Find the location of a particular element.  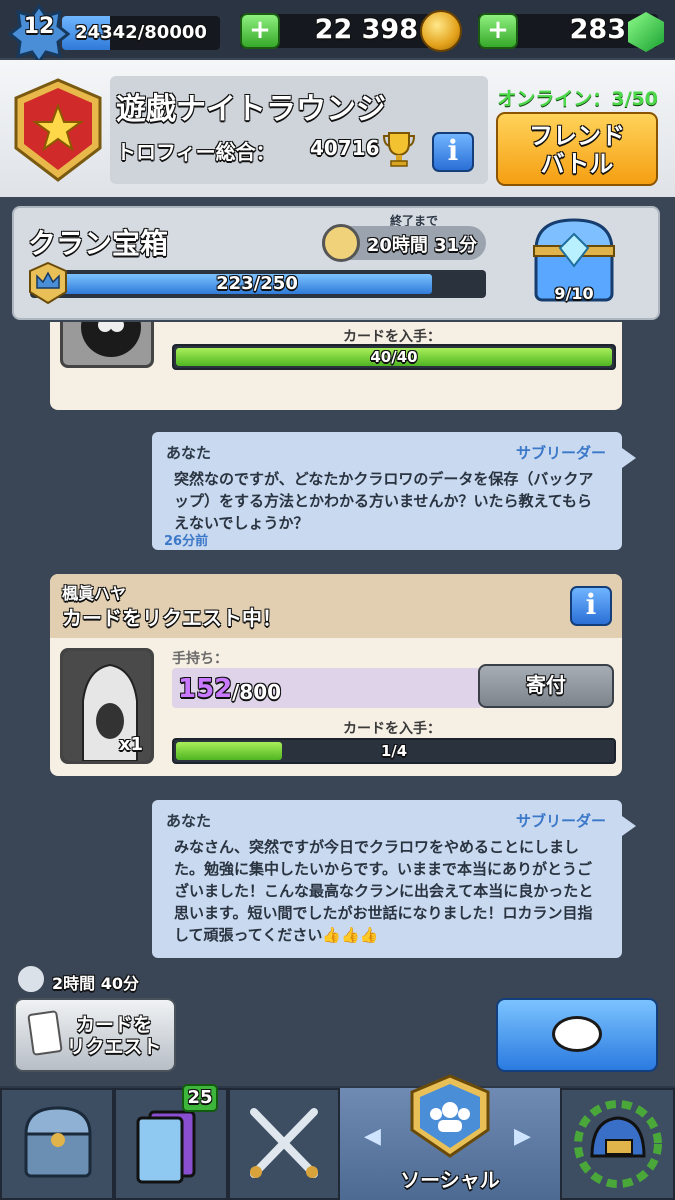

owned-total: /800 is located at coordinates (257, 692).